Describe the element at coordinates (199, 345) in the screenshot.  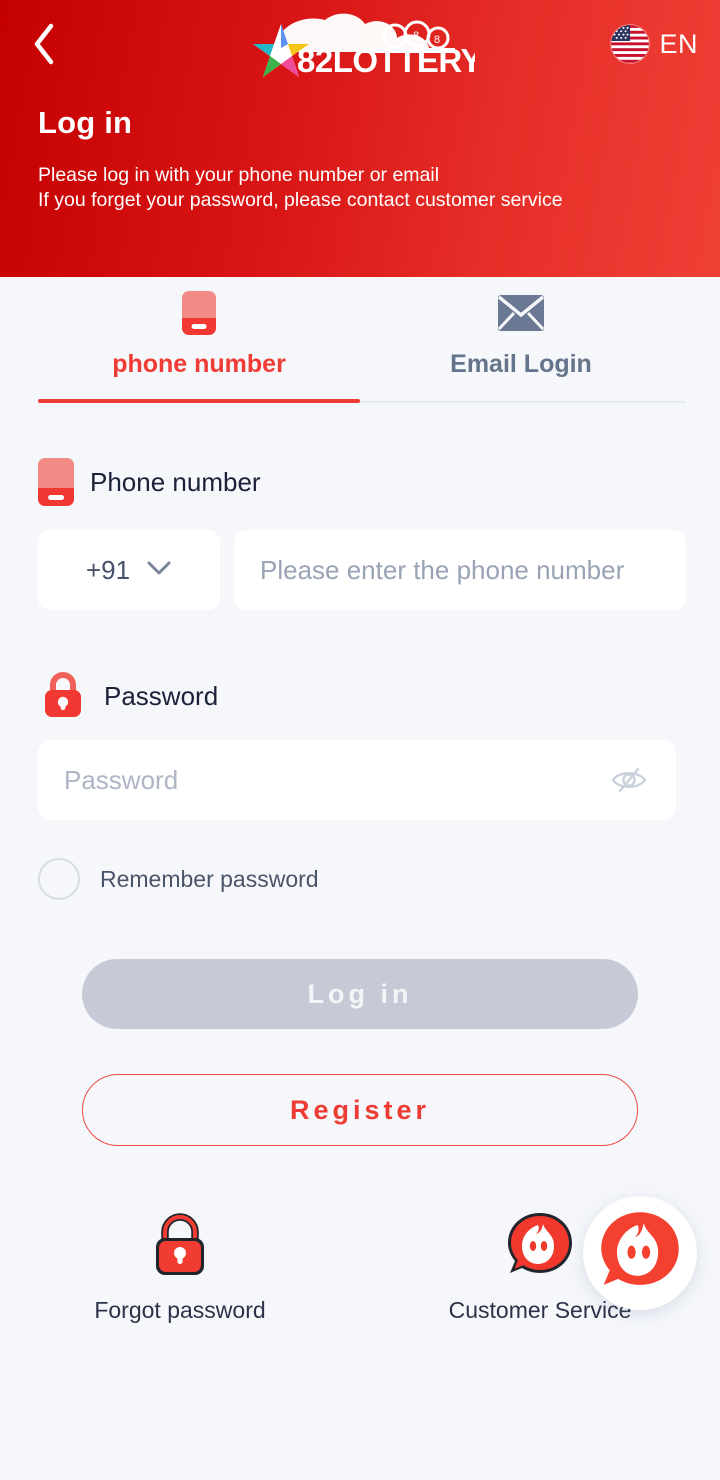
I see `tab-phone-number: phone number` at that location.